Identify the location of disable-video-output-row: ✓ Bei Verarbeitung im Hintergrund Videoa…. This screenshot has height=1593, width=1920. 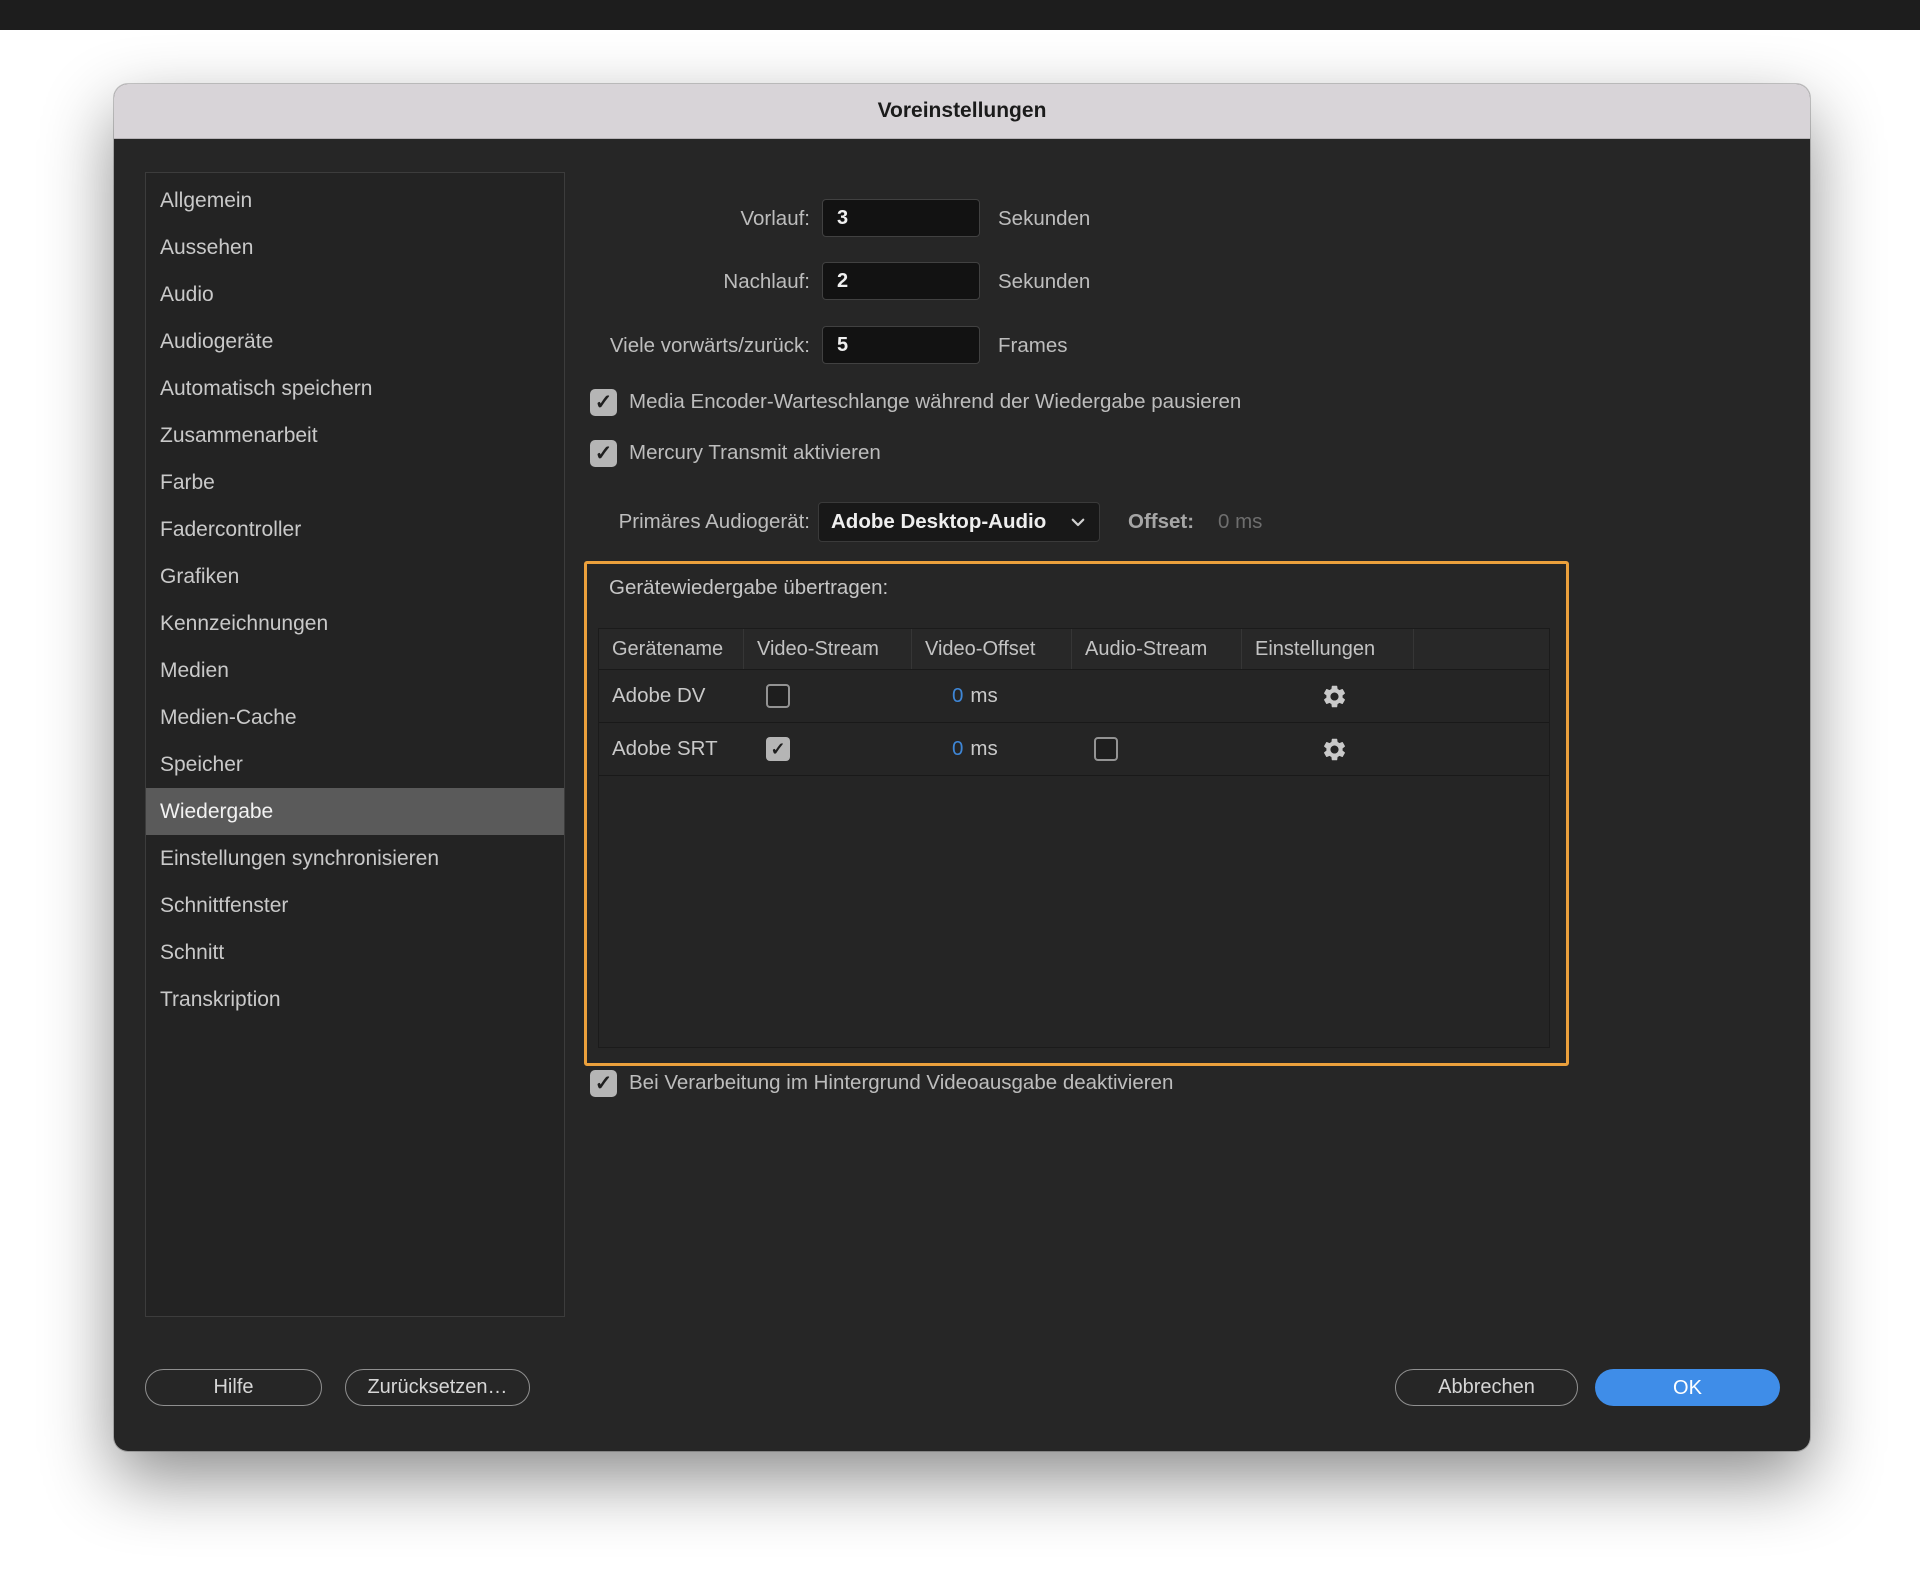
(881, 1083).